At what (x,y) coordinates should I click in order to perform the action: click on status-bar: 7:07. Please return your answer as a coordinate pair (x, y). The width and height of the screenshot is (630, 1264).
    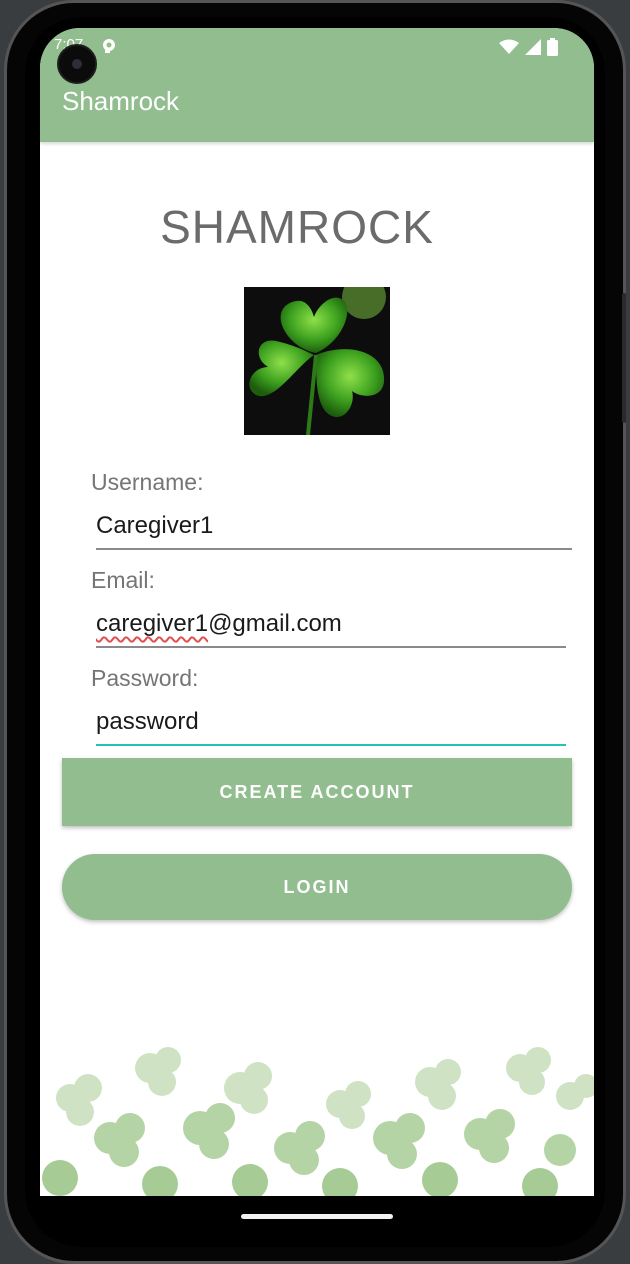
    Looking at the image, I should click on (317, 50).